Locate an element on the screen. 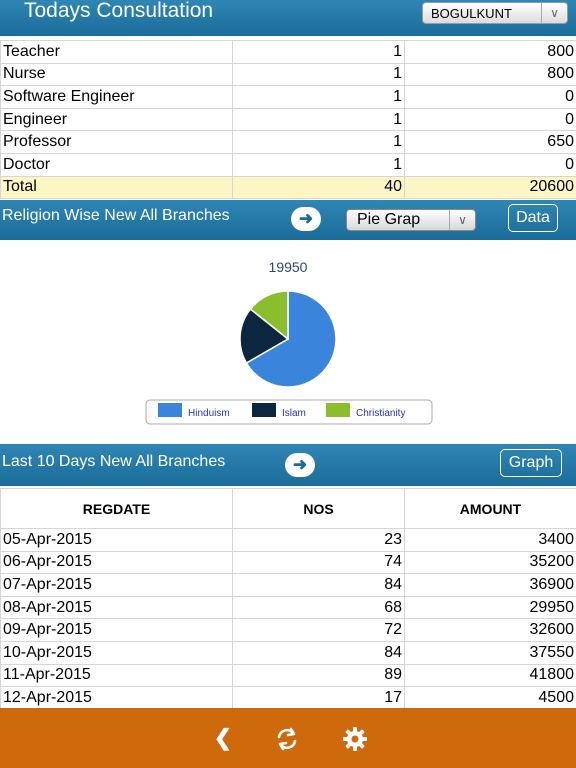  religion-section-label: Religion Wise New All Branches is located at coordinates (116, 215).